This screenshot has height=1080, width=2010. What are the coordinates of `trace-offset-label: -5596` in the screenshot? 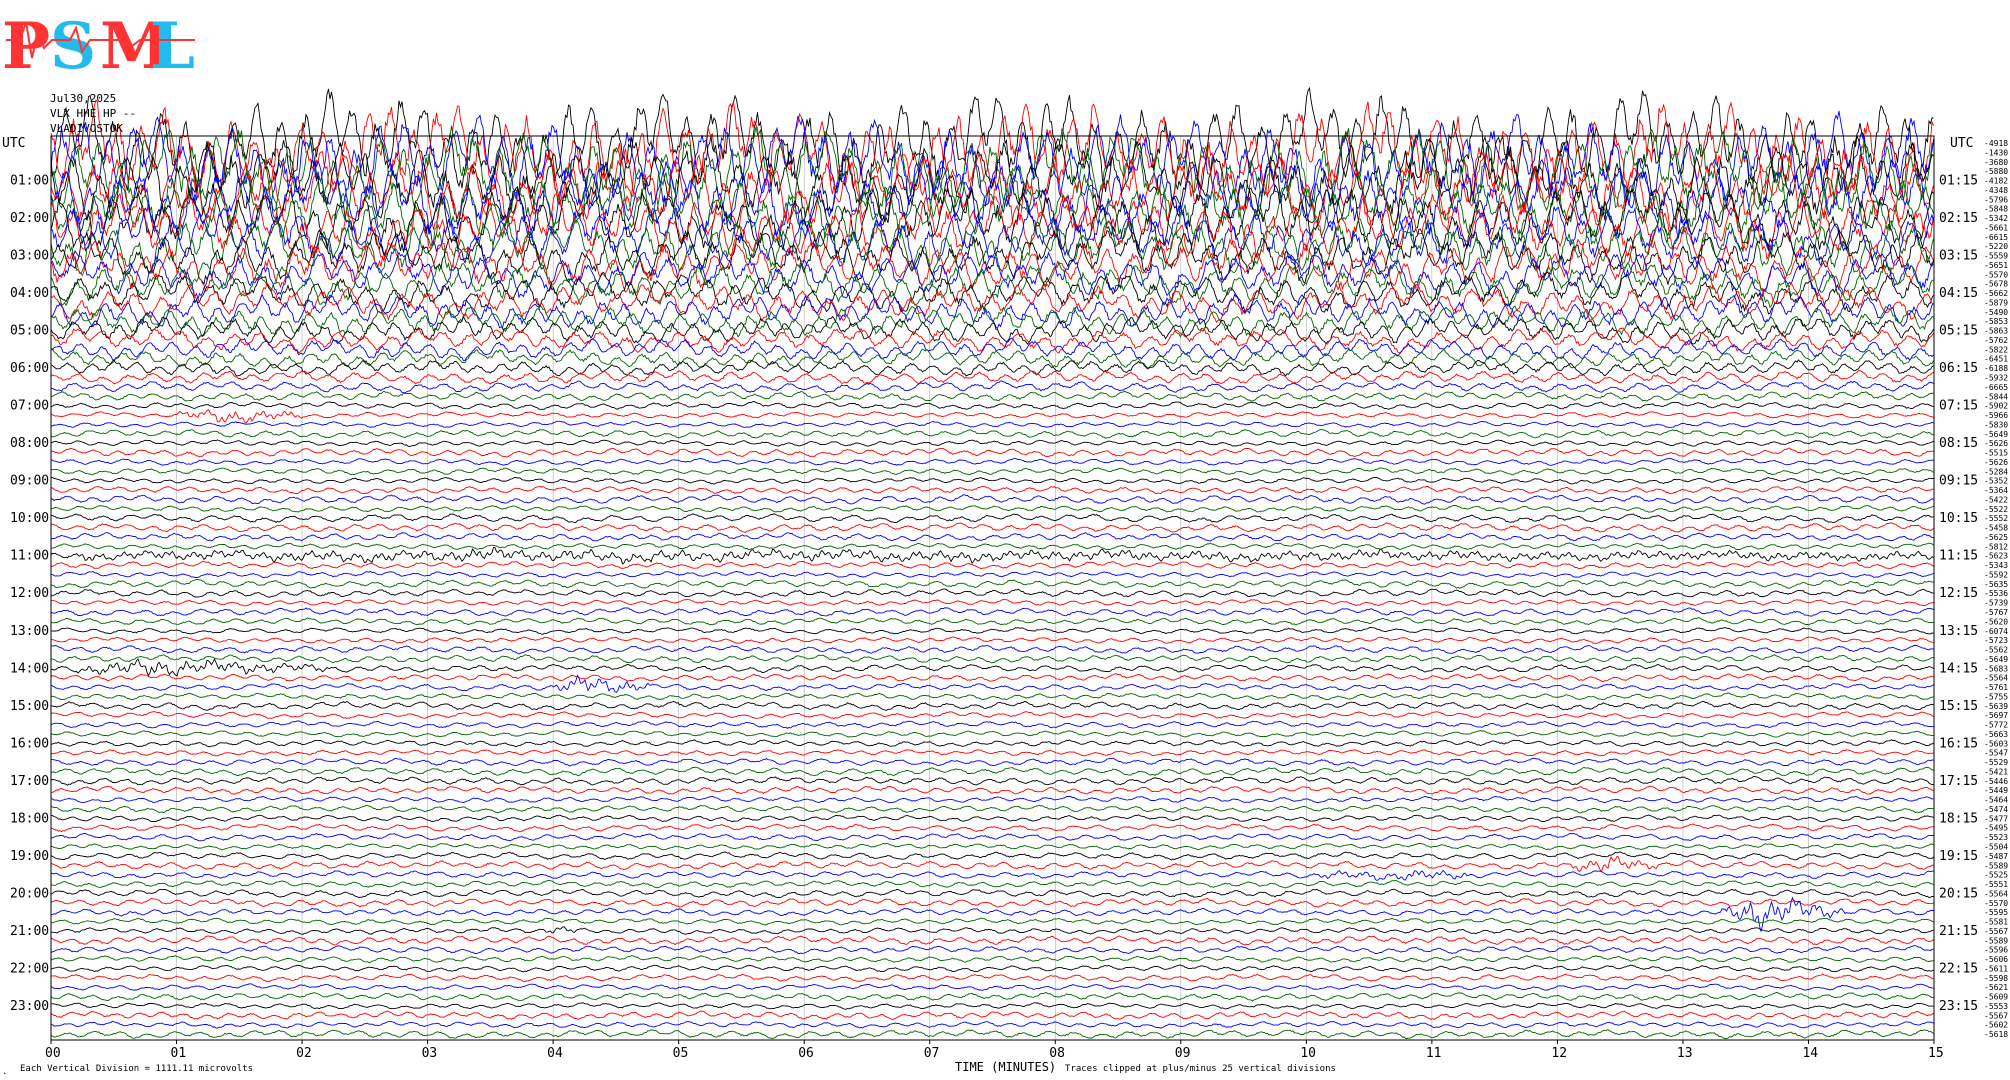 It's located at (1996, 950).